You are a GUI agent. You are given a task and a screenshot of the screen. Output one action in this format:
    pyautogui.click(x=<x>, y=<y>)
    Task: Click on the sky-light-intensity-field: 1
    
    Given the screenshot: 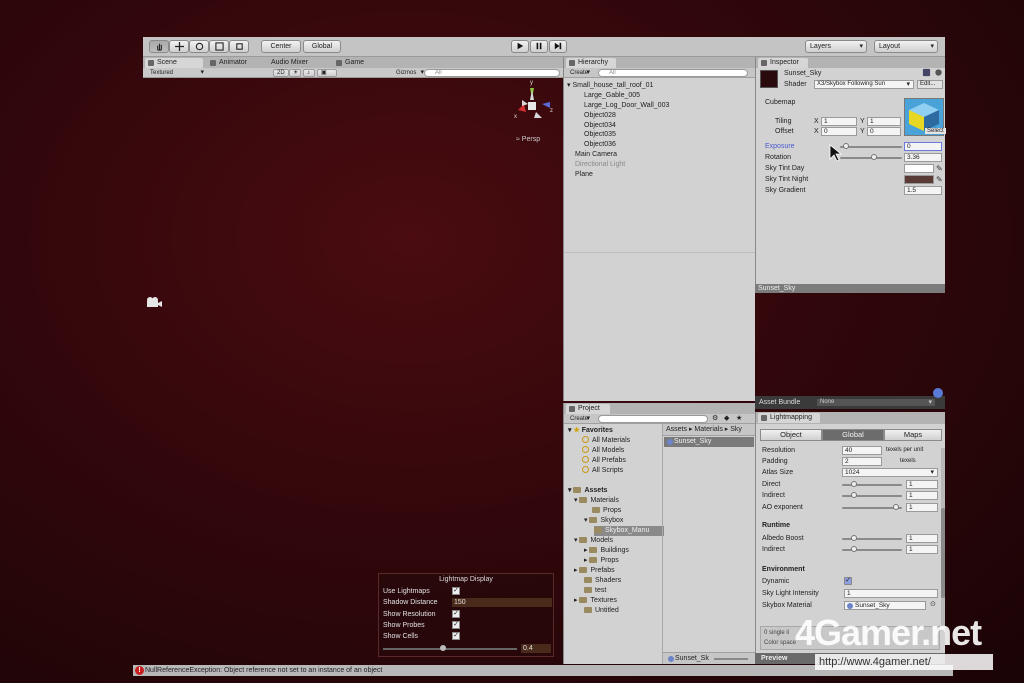 What is the action you would take?
    pyautogui.click(x=891, y=593)
    